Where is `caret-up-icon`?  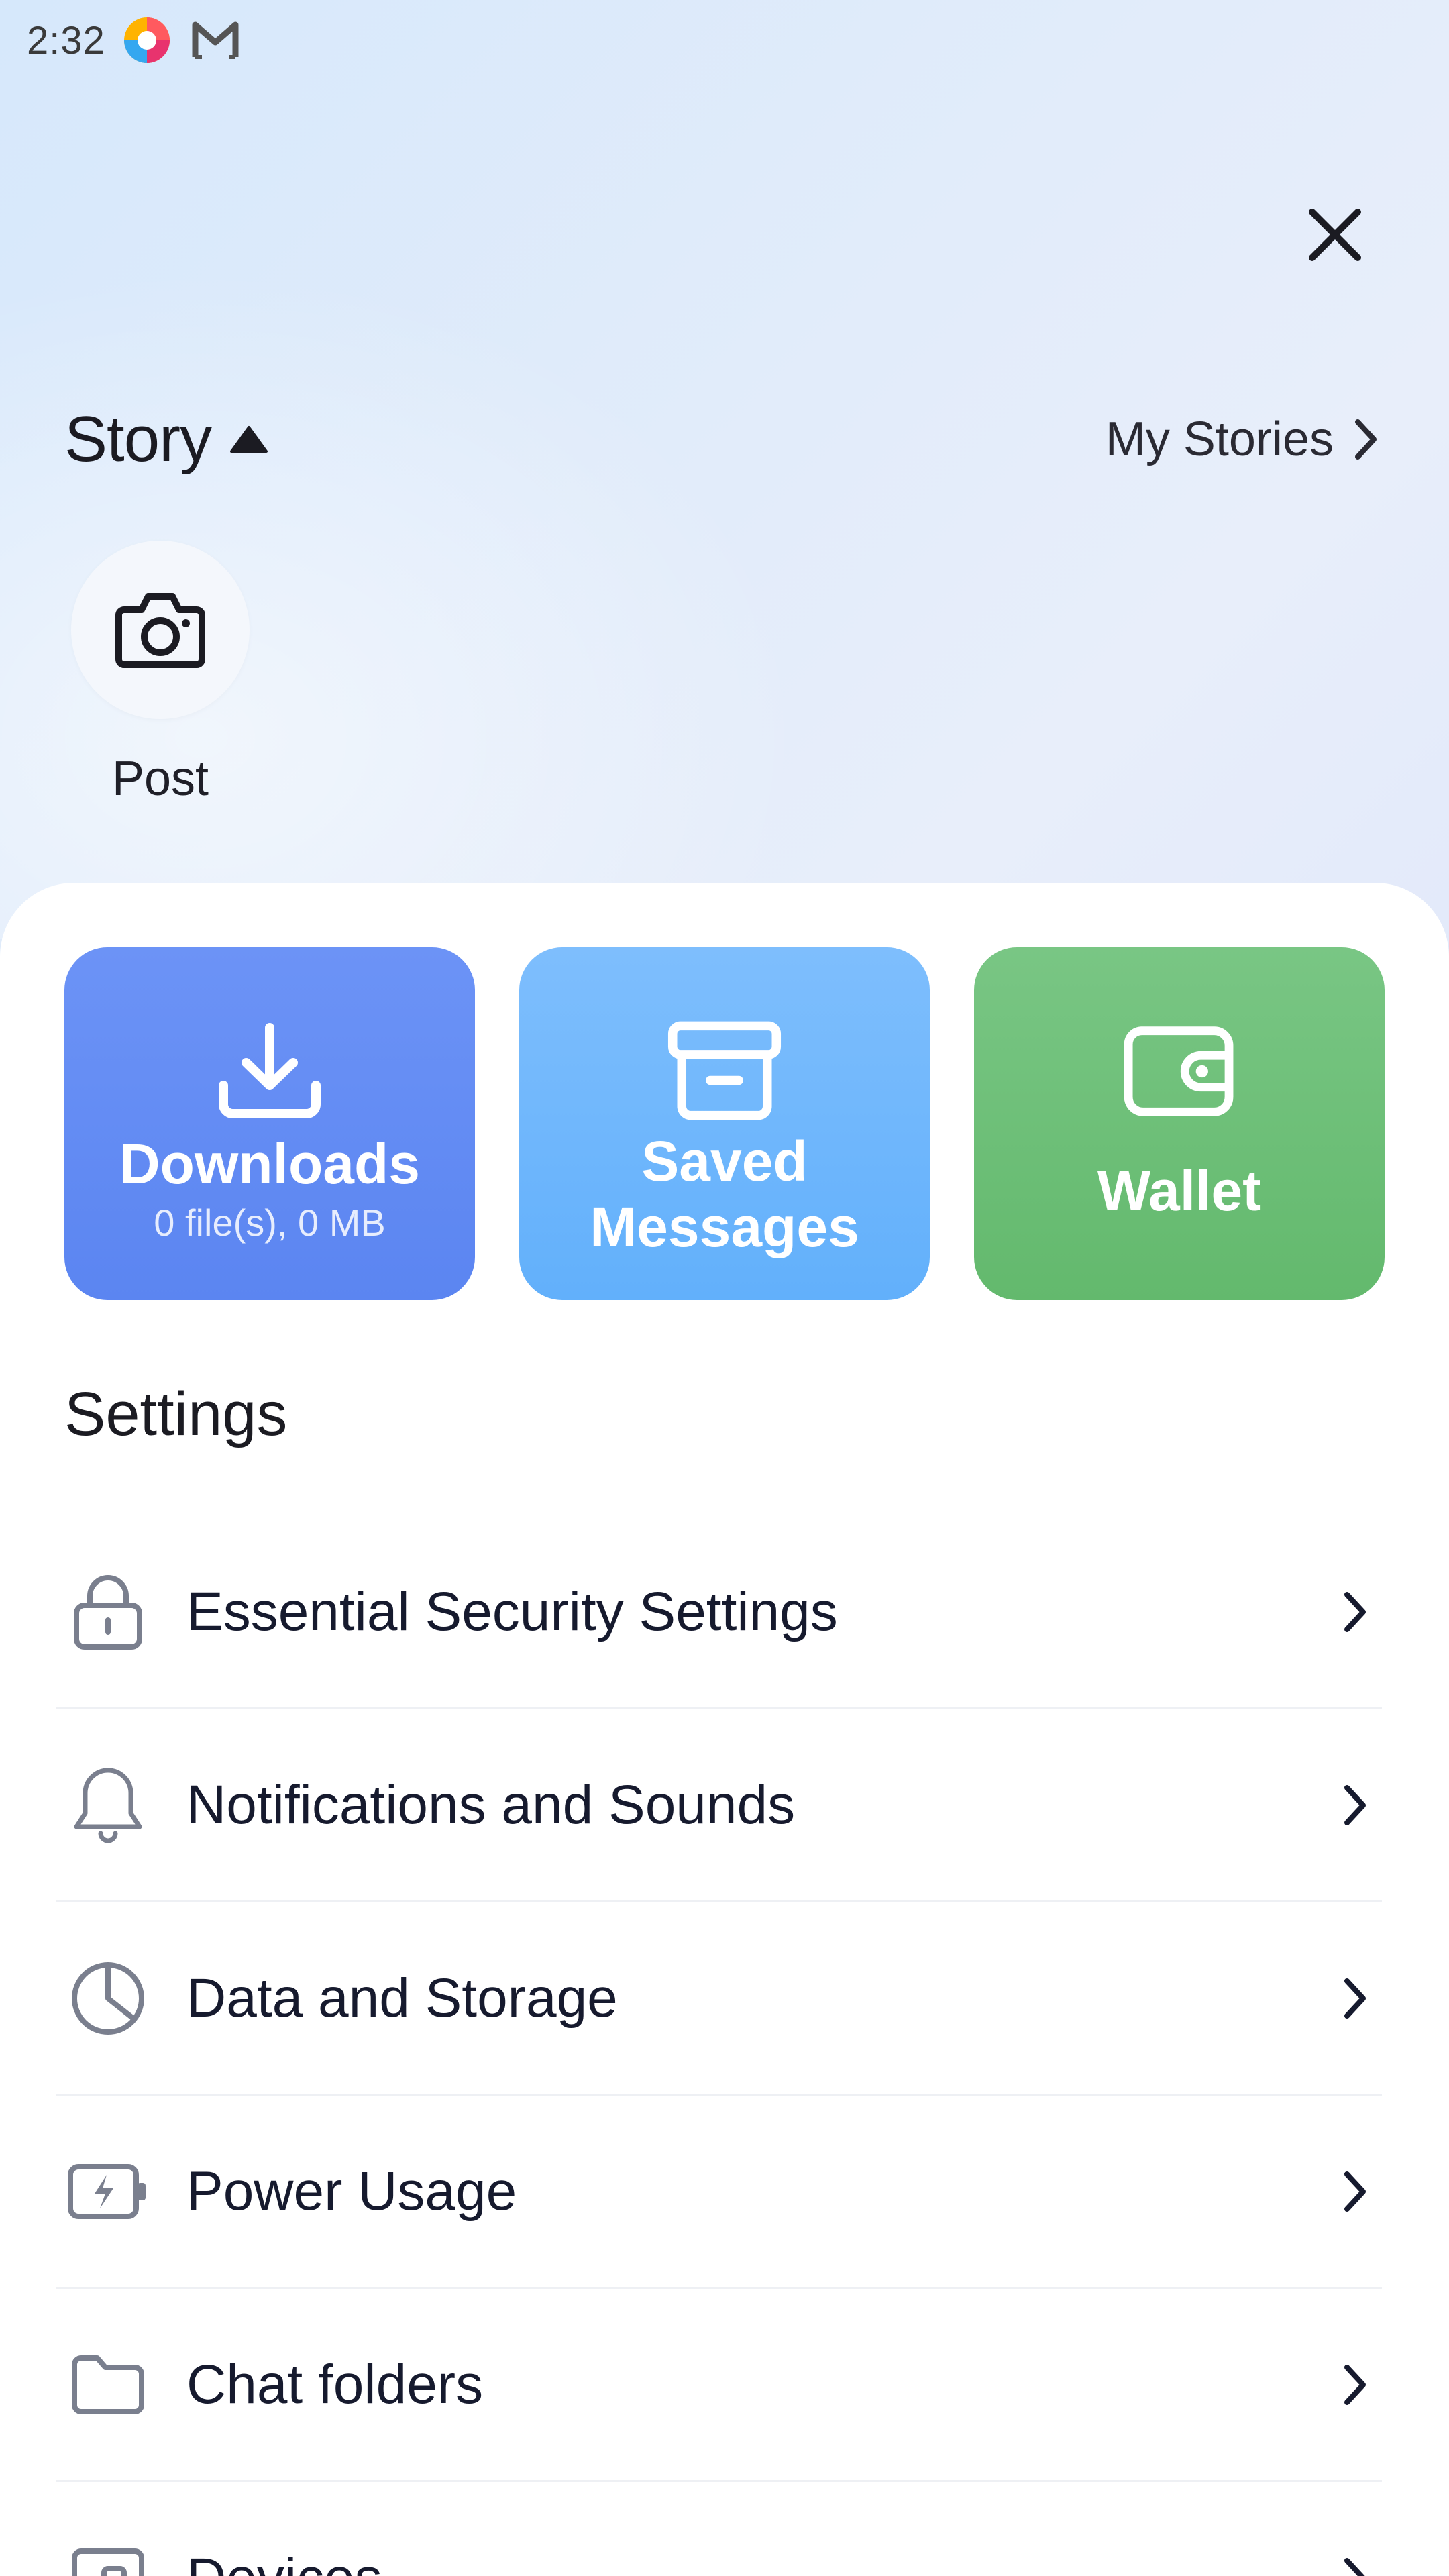 caret-up-icon is located at coordinates (249, 439).